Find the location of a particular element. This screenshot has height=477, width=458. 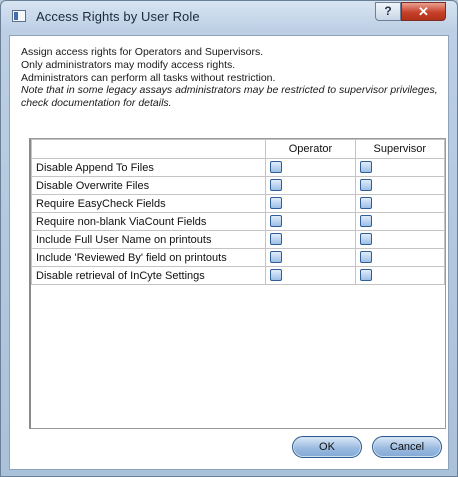

row-label: Disable retrieval of InCyte Settings is located at coordinates (148, 275).